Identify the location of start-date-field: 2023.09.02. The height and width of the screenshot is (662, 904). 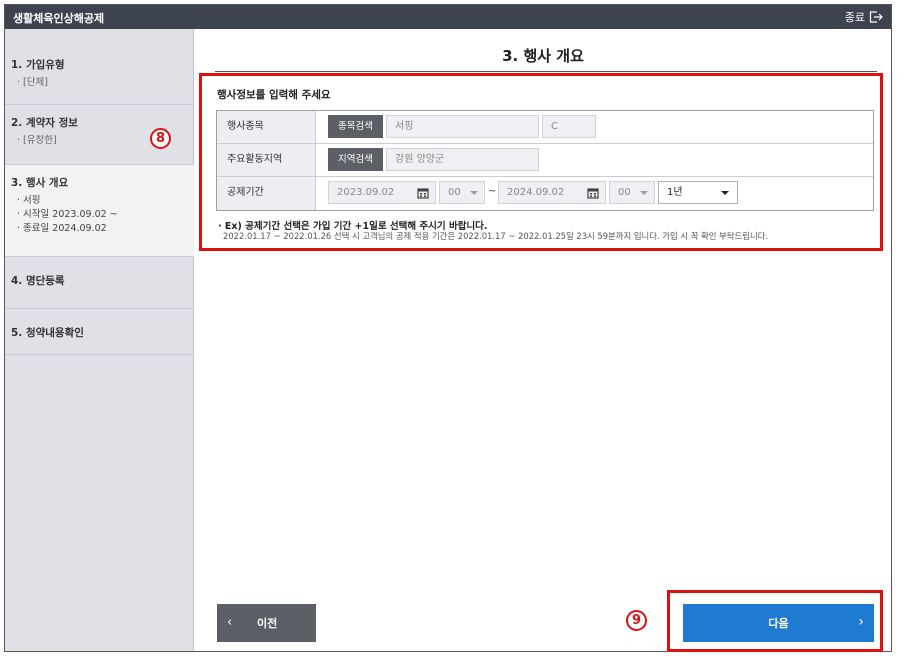
(382, 192).